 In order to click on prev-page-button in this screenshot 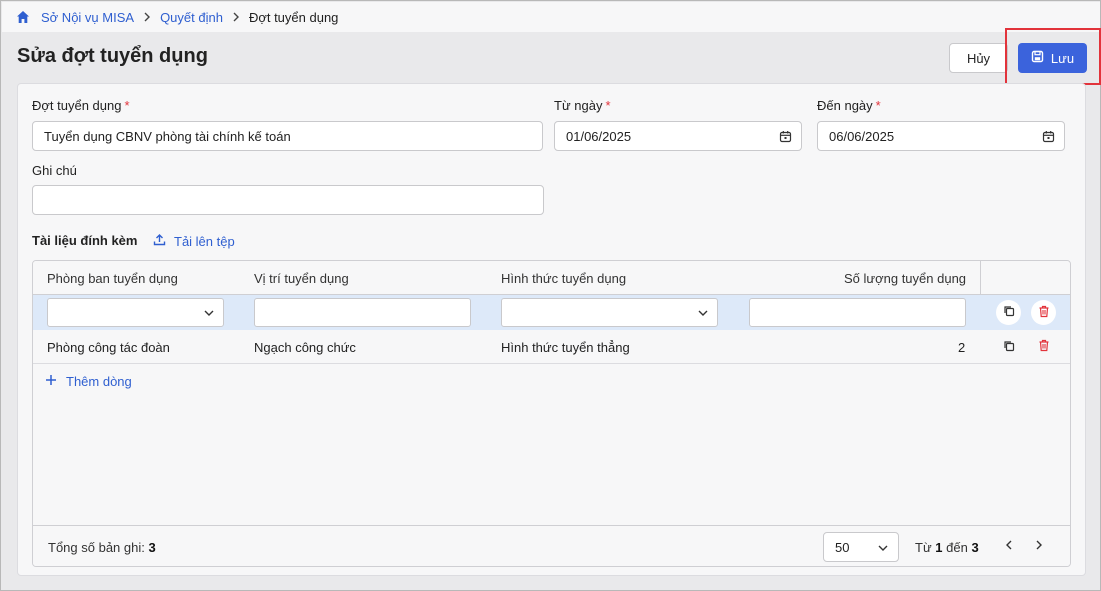, I will do `click(1009, 546)`.